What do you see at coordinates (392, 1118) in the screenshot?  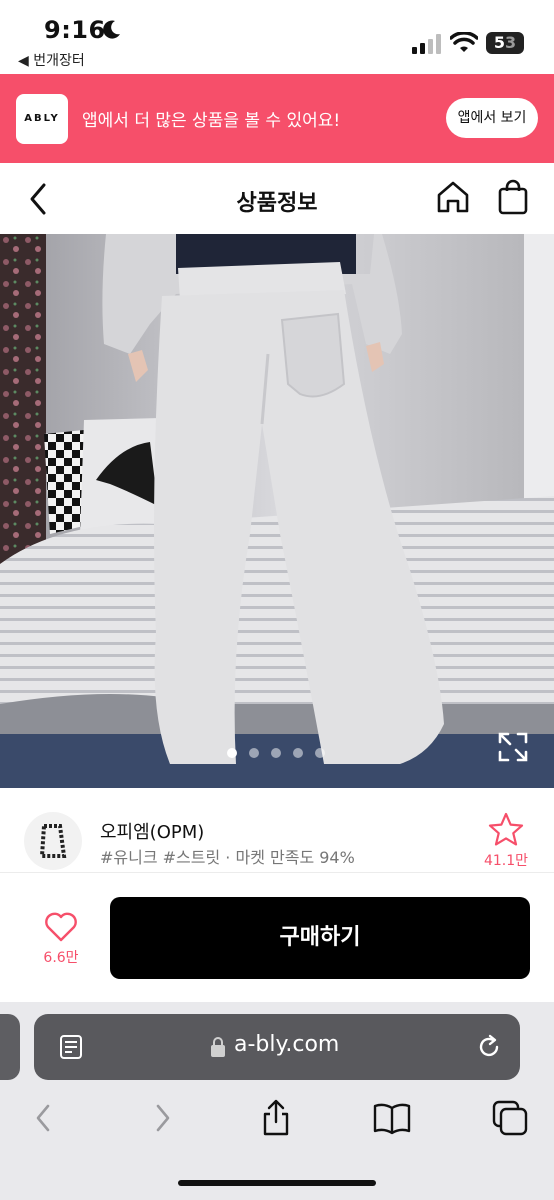 I see `bookmarks-icon` at bounding box center [392, 1118].